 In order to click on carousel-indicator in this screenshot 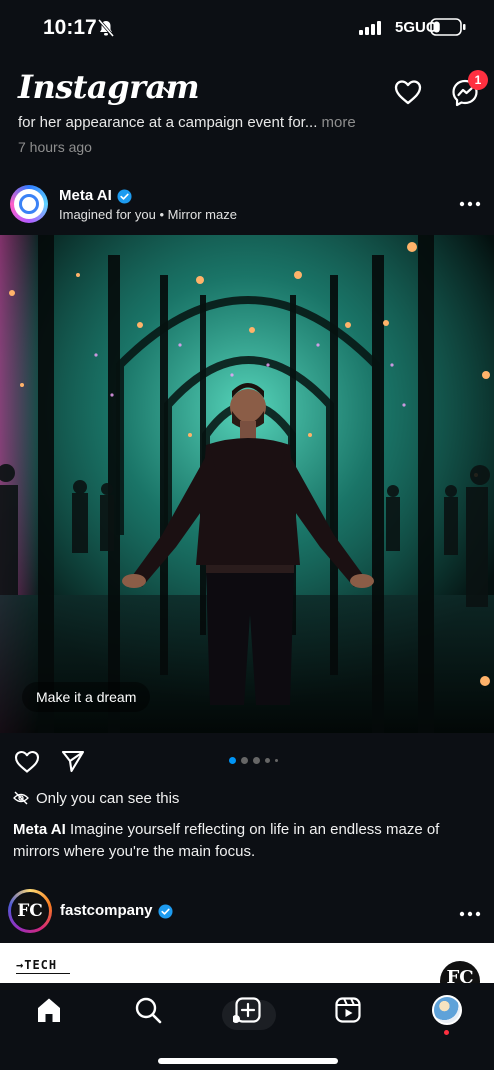, I will do `click(259, 761)`.